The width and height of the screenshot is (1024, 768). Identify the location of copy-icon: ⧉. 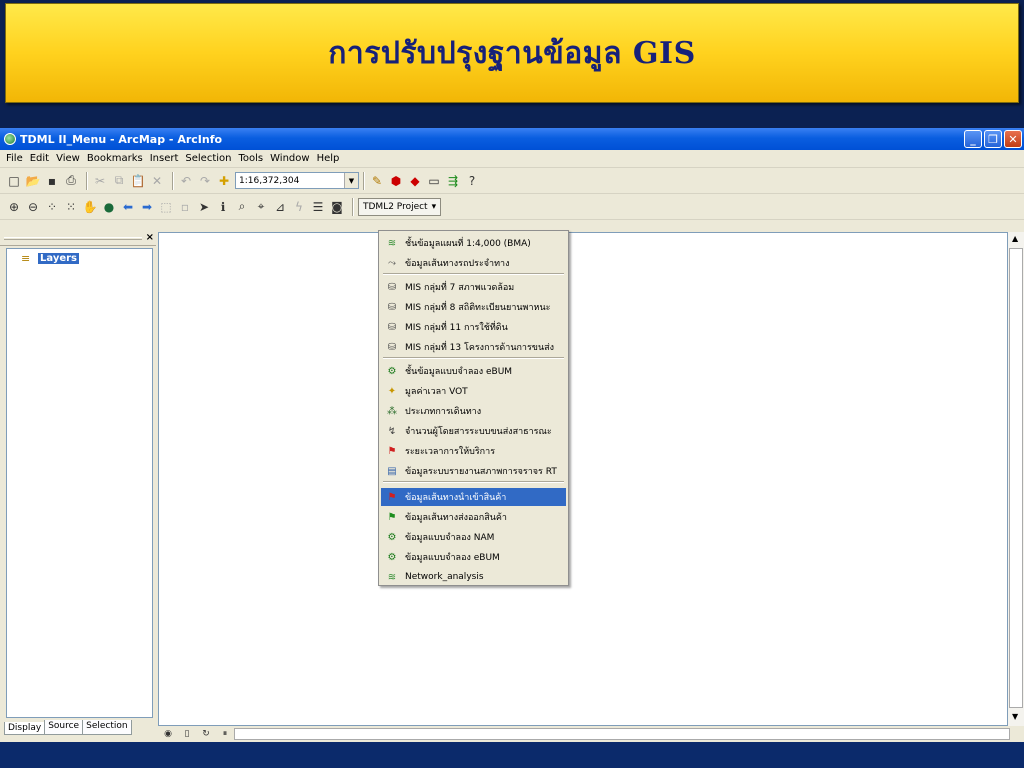
(119, 181).